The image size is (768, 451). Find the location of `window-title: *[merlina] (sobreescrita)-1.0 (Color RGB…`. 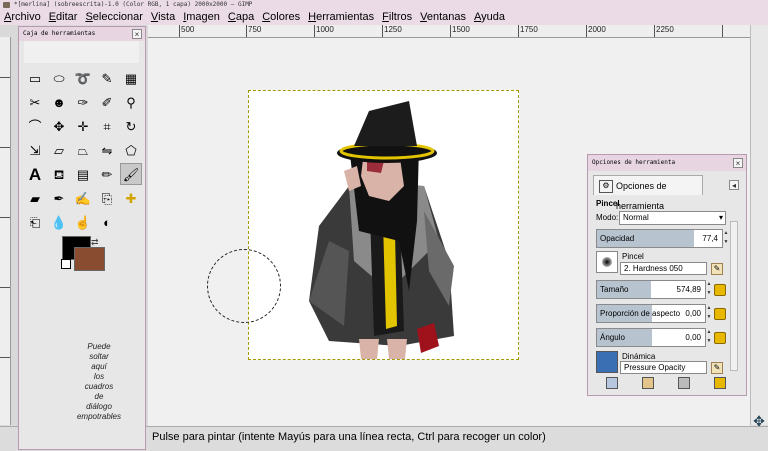

window-title: *[merlina] (sobreescrita)-1.0 (Color RGB… is located at coordinates (133, 4).